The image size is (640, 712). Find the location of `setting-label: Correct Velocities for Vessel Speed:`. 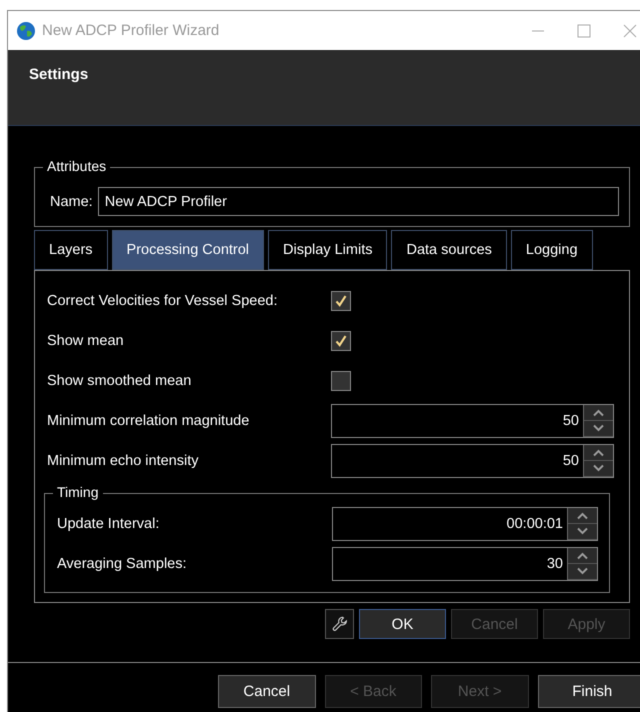

setting-label: Correct Velocities for Vessel Speed: is located at coordinates (163, 301).